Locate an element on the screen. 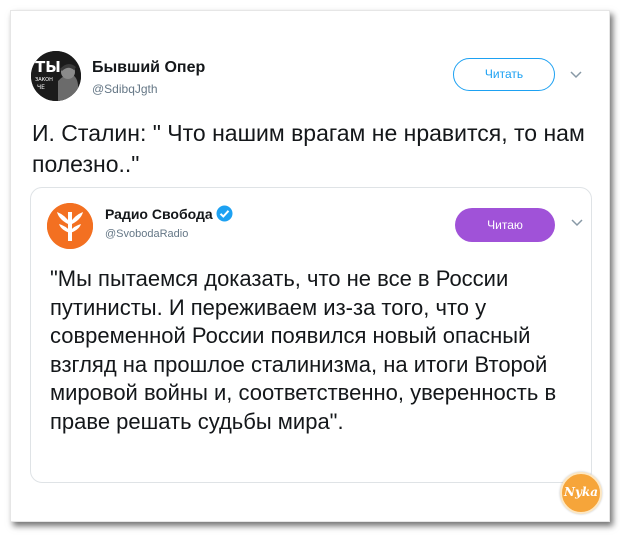 The image size is (620, 535). author-avatar: ТЫ ЗАКОН ЧЕ is located at coordinates (56, 76).